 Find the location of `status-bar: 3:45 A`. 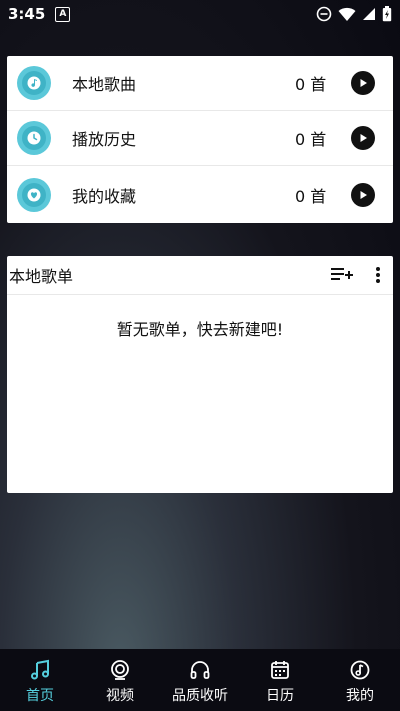

status-bar: 3:45 A is located at coordinates (200, 14).